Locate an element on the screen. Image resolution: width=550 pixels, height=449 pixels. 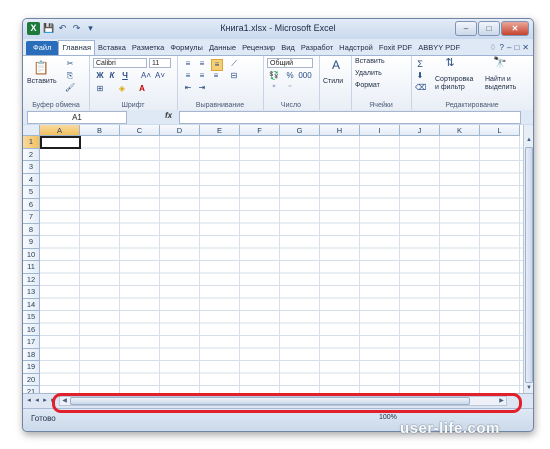
row-header: 14 is located at coordinates (31, 304).